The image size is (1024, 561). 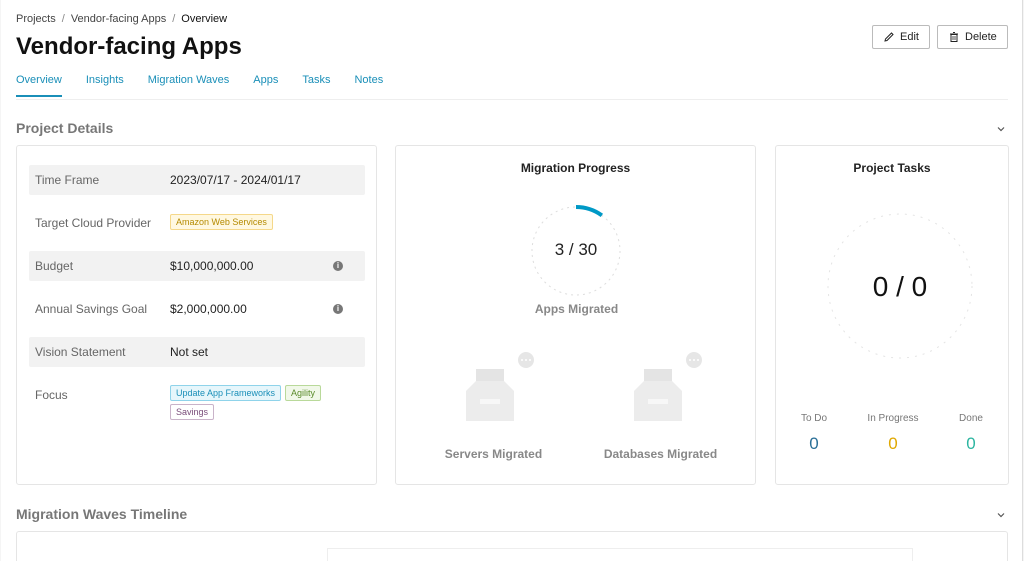 What do you see at coordinates (212, 266) in the screenshot?
I see `detail-value: $10,000,000.00` at bounding box center [212, 266].